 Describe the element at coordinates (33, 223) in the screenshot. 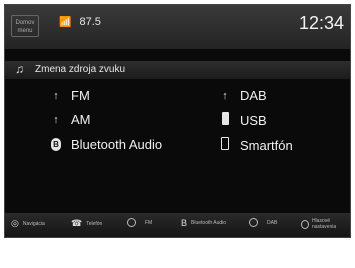

I see `shortcut-label: Navigácia` at that location.